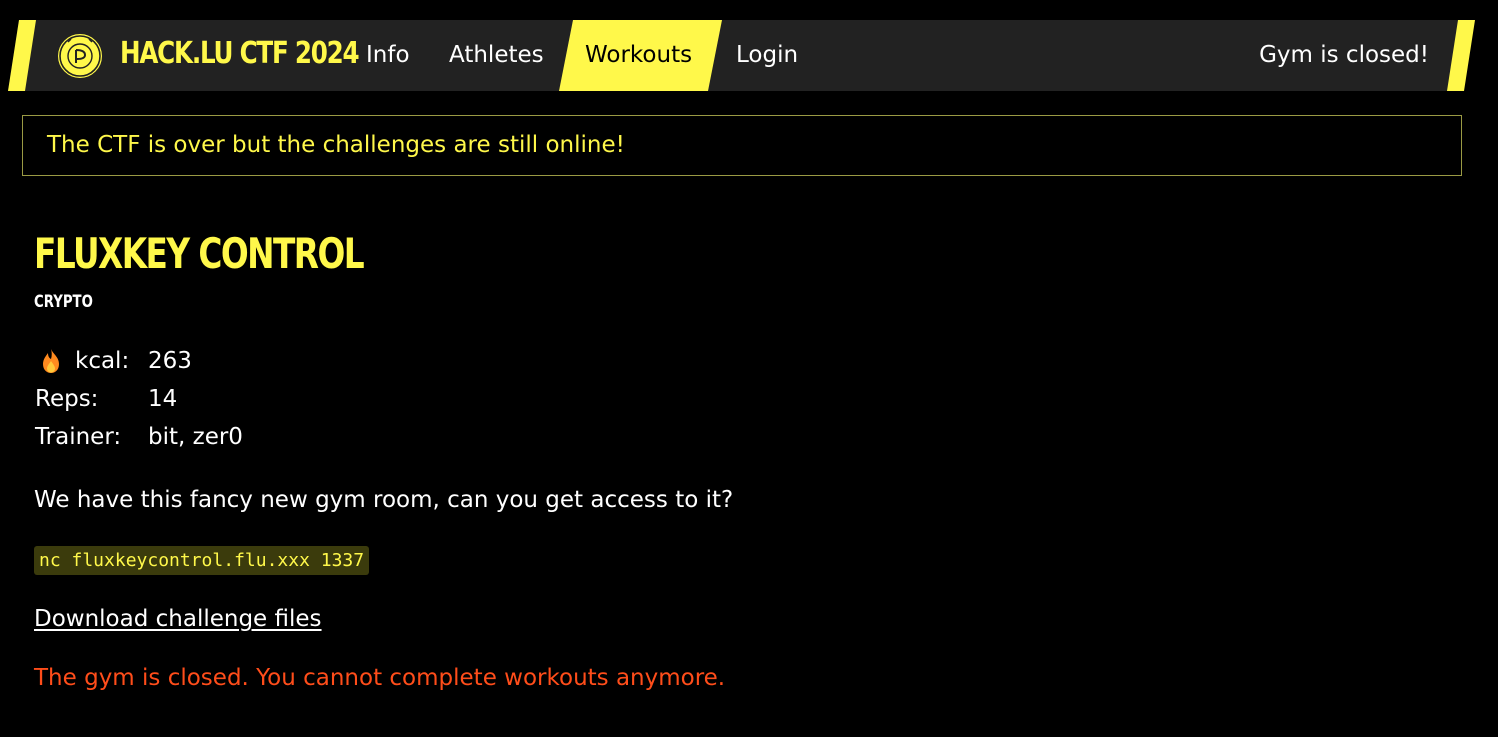  I want to click on reps-value: 14, so click(163, 399).